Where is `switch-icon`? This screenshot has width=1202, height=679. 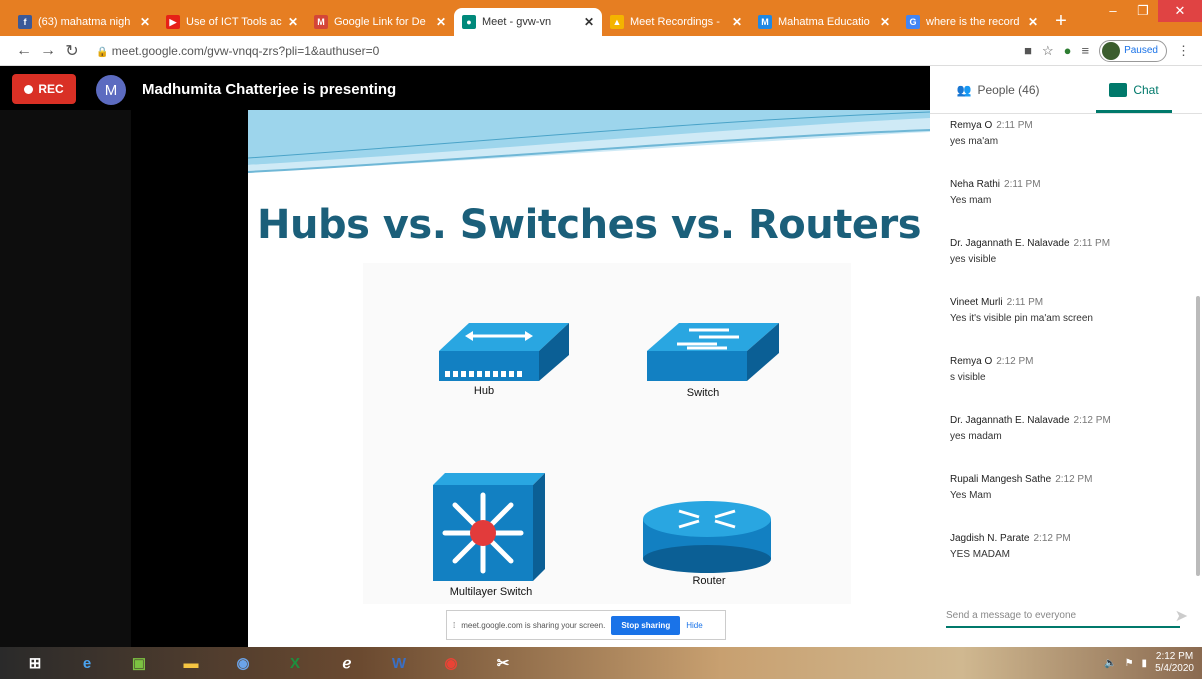
switch-icon is located at coordinates (713, 352).